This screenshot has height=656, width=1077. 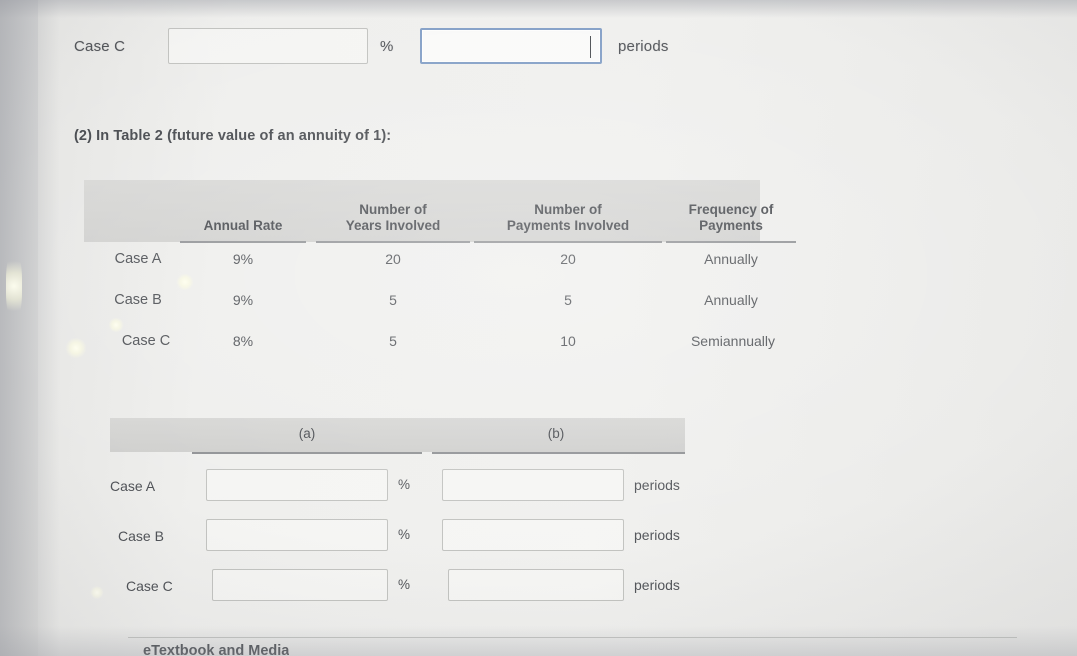 What do you see at coordinates (404, 484) in the screenshot?
I see `percent-symbol-case-a: %` at bounding box center [404, 484].